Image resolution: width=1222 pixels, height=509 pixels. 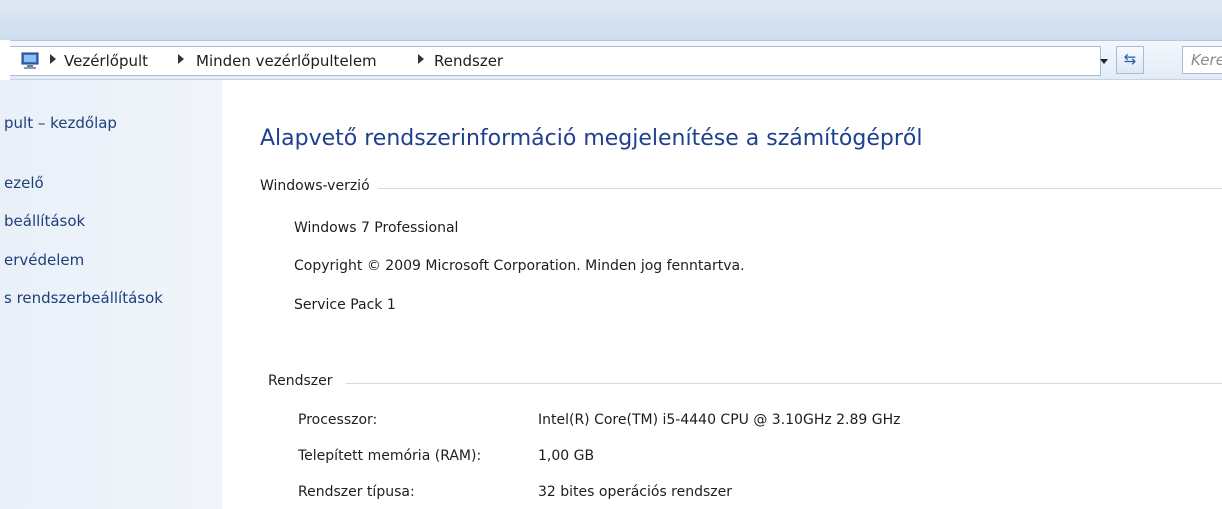 What do you see at coordinates (315, 186) in the screenshot?
I see `section-label-windows-version: Windows-verzió` at bounding box center [315, 186].